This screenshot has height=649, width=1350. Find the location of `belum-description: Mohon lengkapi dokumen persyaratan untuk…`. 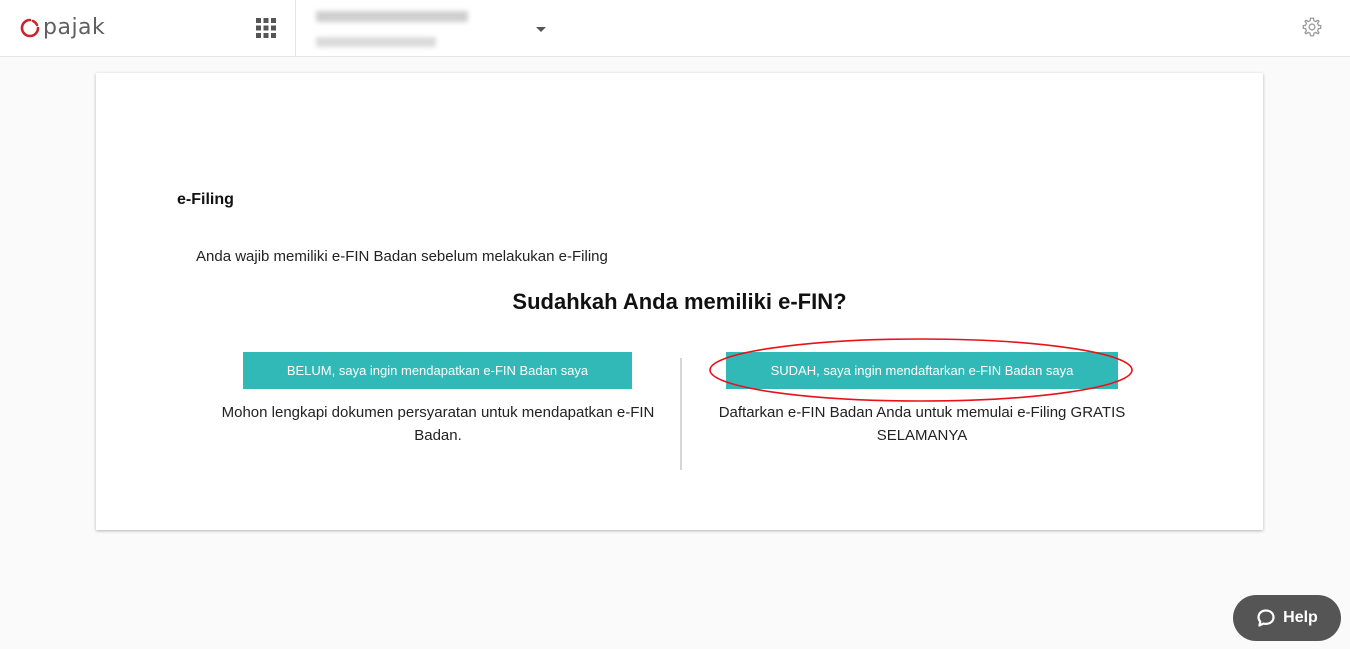

belum-description: Mohon lengkapi dokumen persyaratan untuk… is located at coordinates (438, 424).